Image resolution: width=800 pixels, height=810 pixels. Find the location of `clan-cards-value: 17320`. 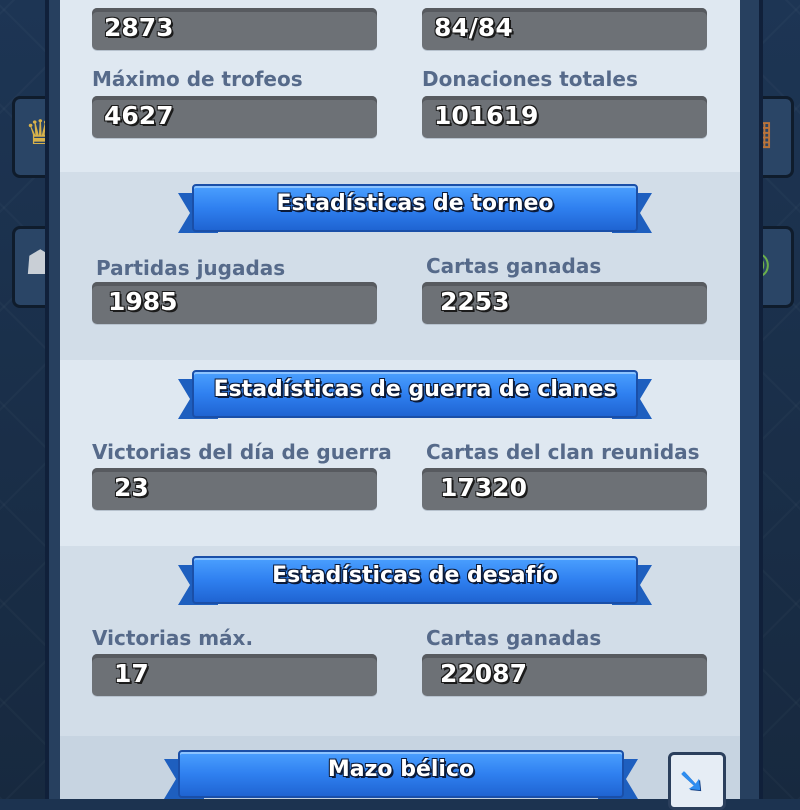

clan-cards-value: 17320 is located at coordinates (483, 487).